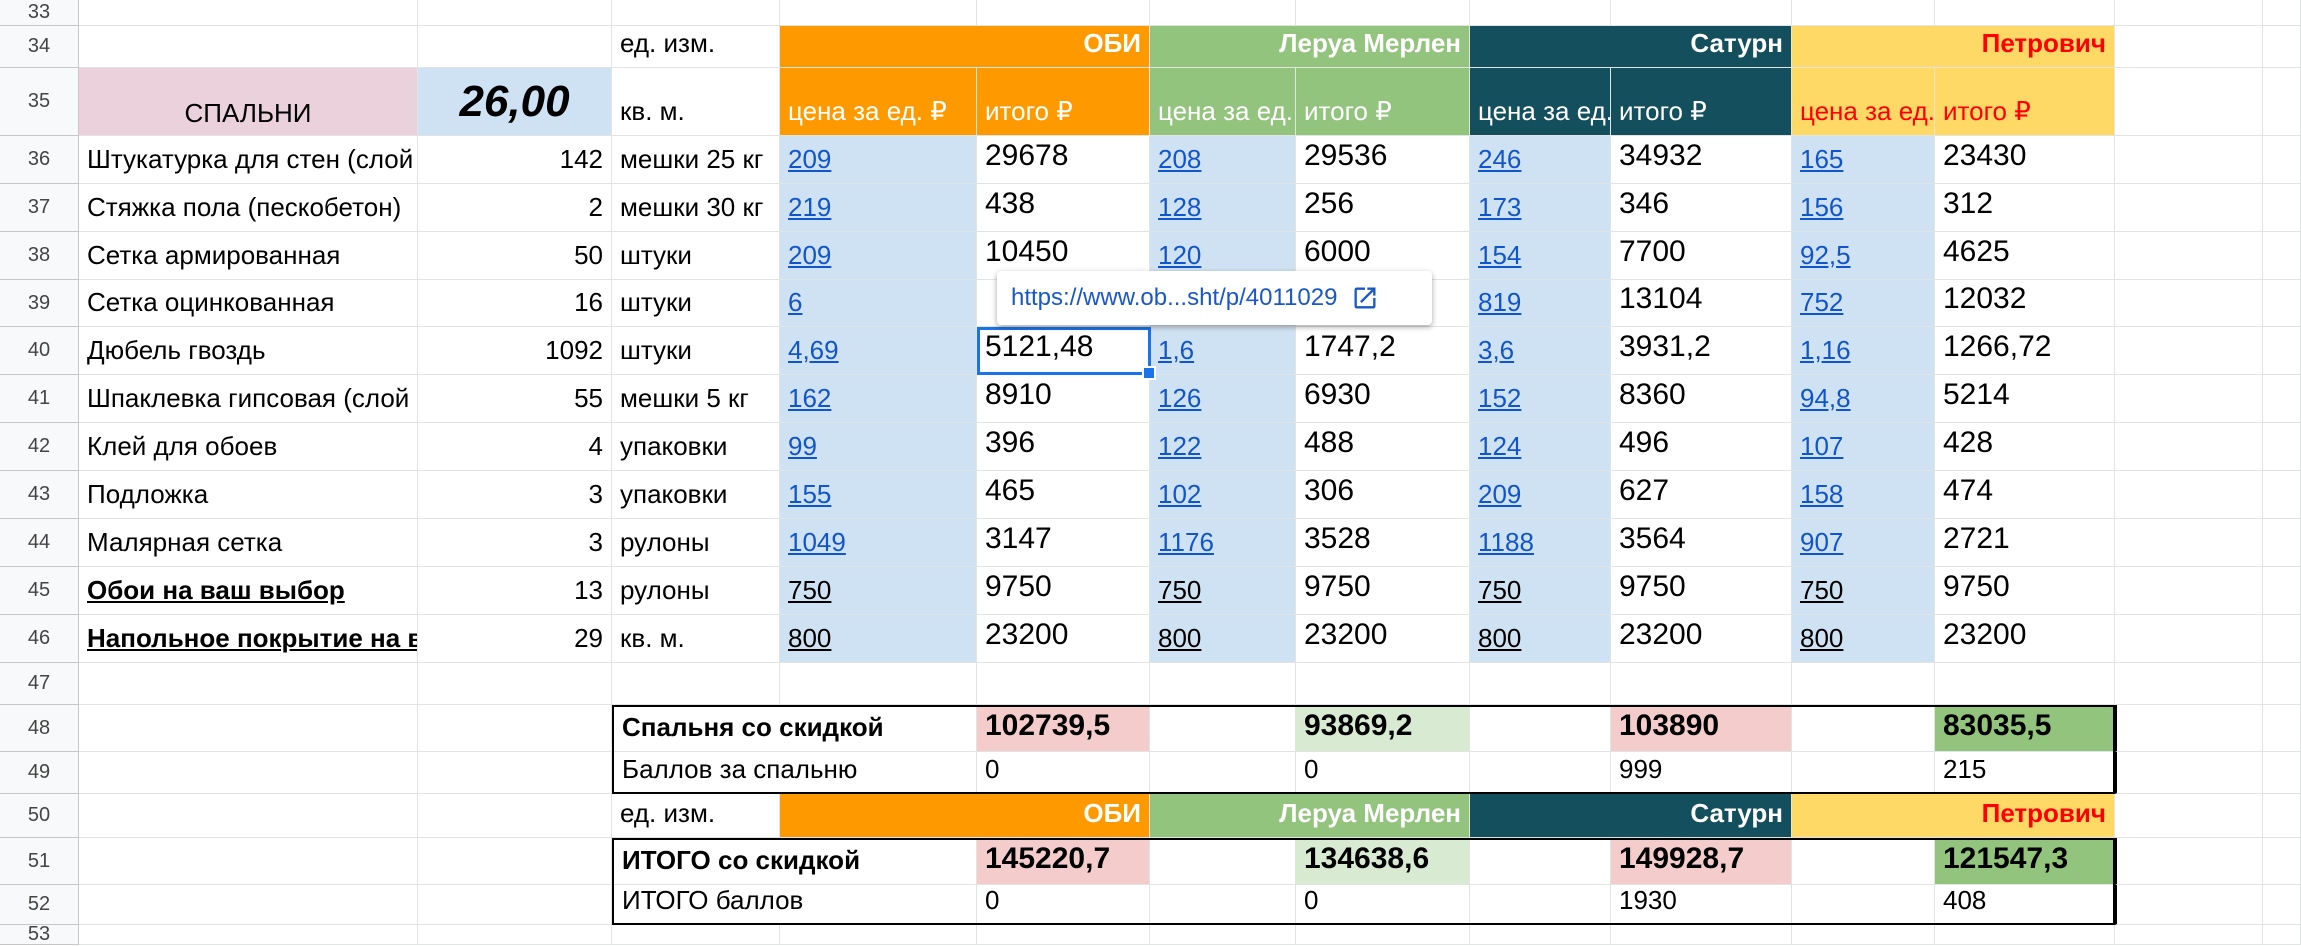 The width and height of the screenshot is (2301, 946). Describe the element at coordinates (1701, 303) in the screenshot. I see `item-total: 13104` at that location.